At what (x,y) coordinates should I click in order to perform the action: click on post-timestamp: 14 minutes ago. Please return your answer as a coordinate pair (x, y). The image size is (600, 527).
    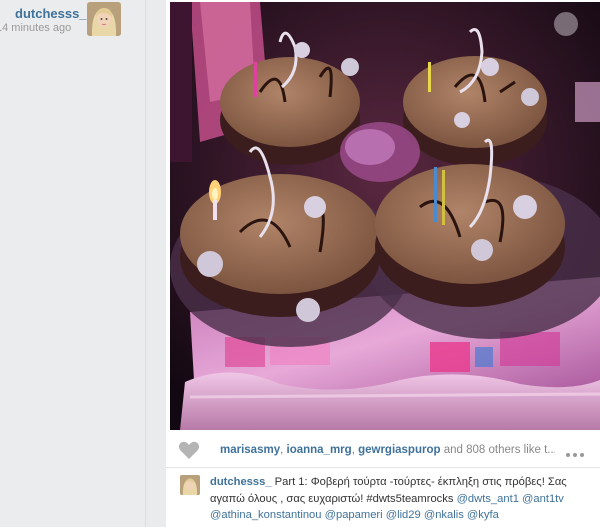
    Looking at the image, I should click on (35, 28).